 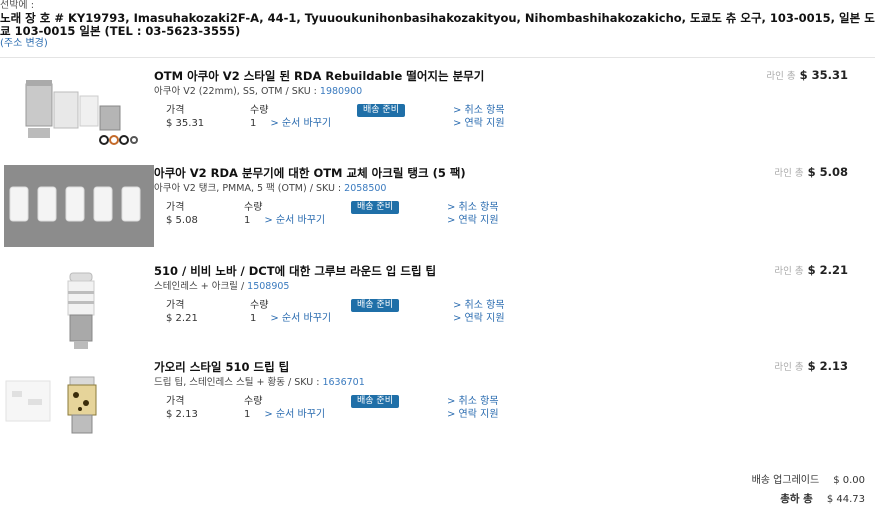 I want to click on product-title: 510 / 비비 노바 / DCT에 대한 그루브 라운드 입 드립 팁, so click(x=295, y=271).